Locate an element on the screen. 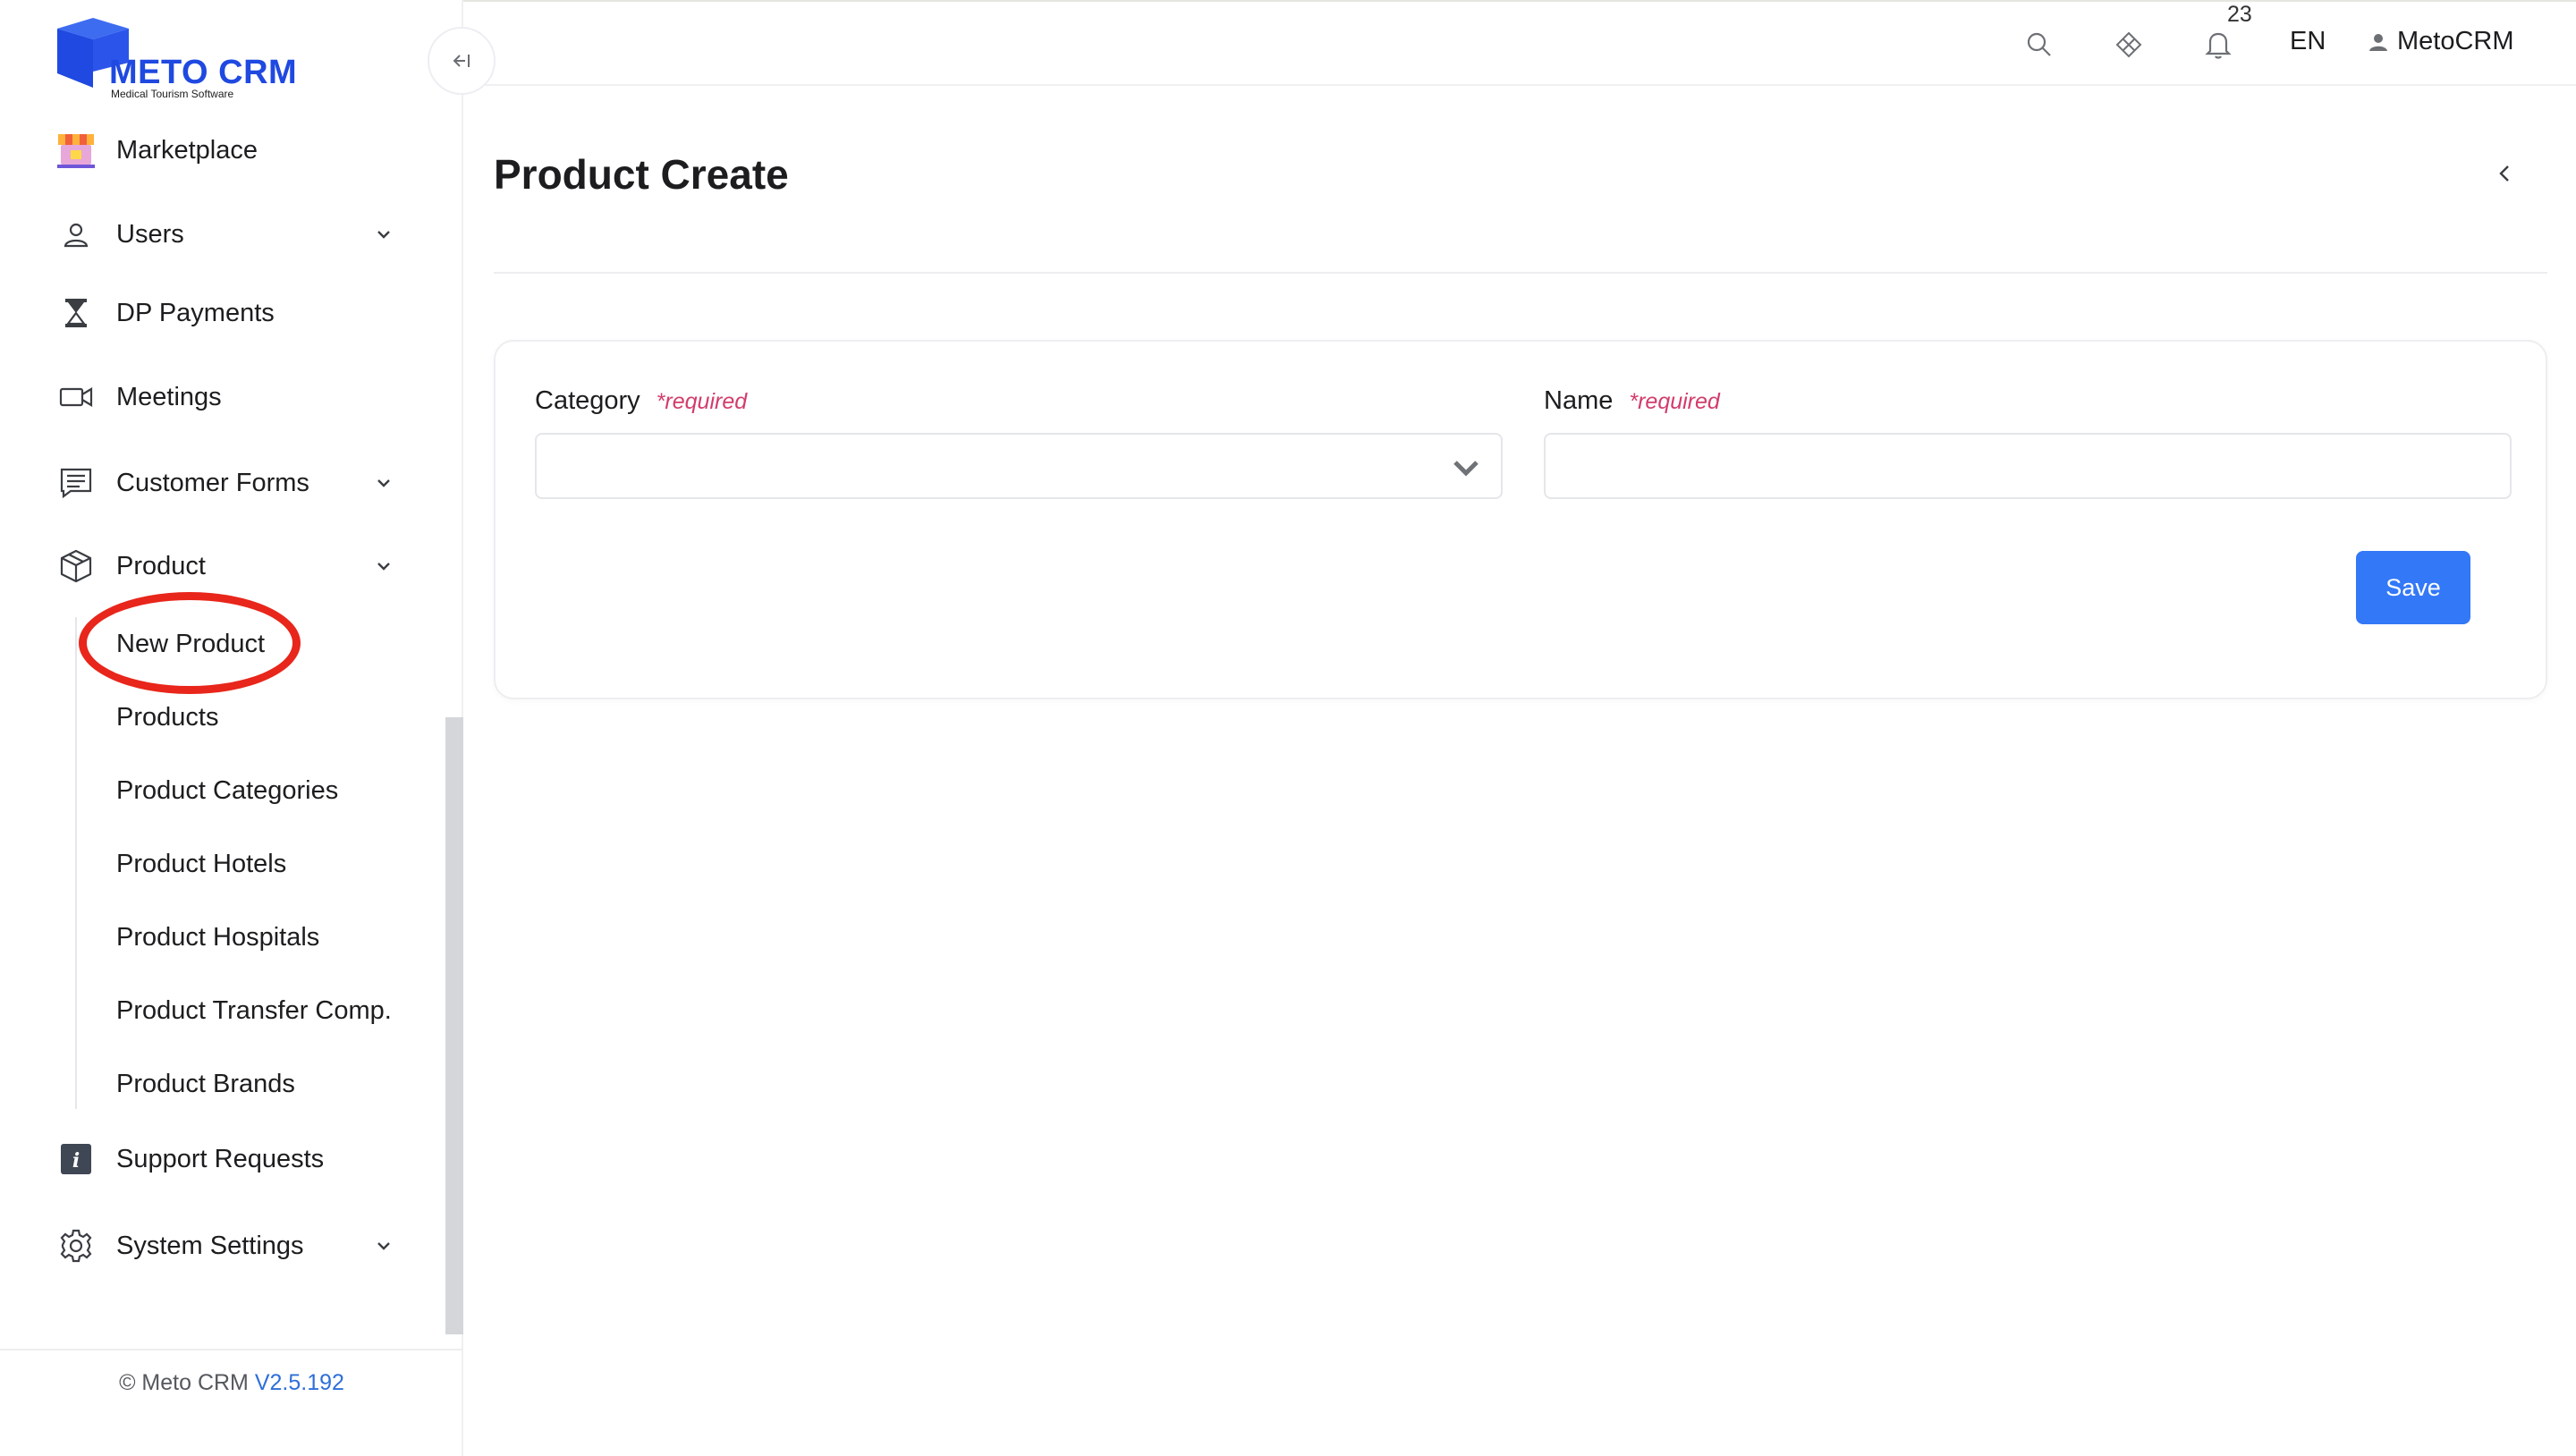 Image resolution: width=2576 pixels, height=1456 pixels. user-menu: MetoCRM is located at coordinates (2441, 41).